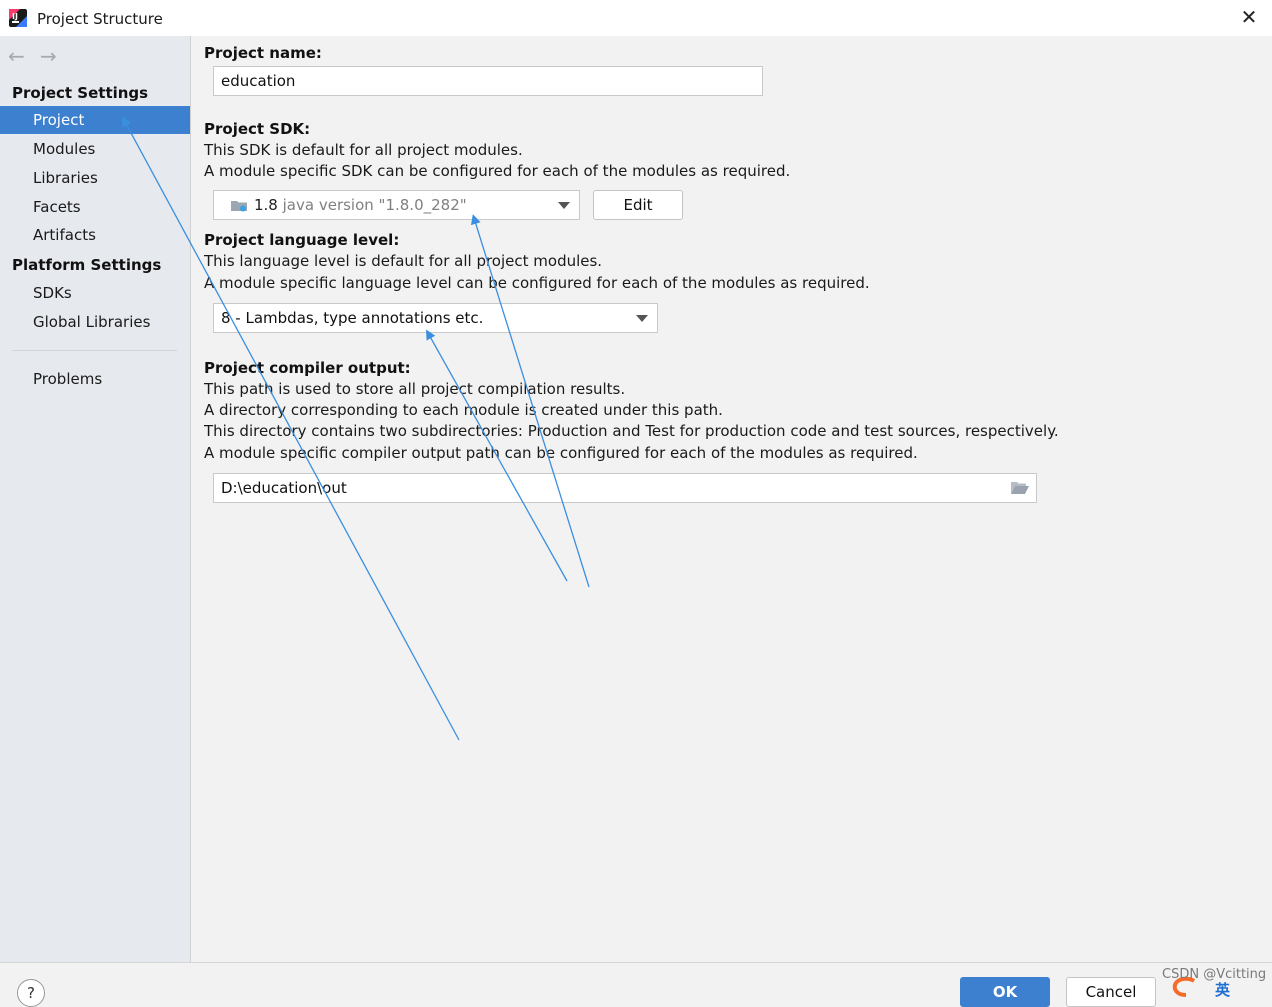  I want to click on title-bar: IJ Project Structure ✕, so click(636, 18).